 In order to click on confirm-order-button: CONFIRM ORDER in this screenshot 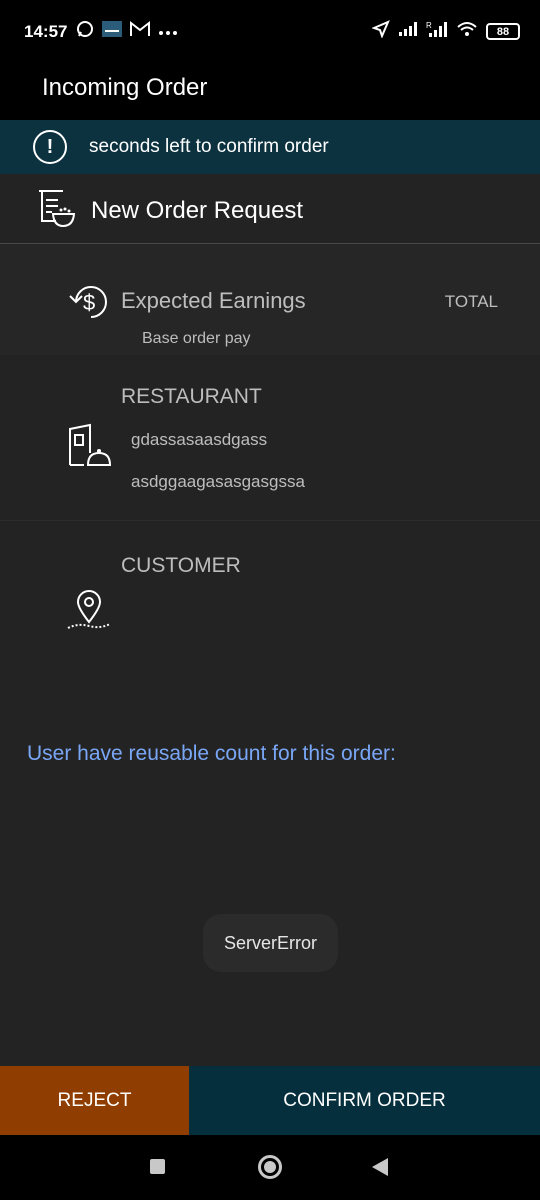, I will do `click(364, 1100)`.